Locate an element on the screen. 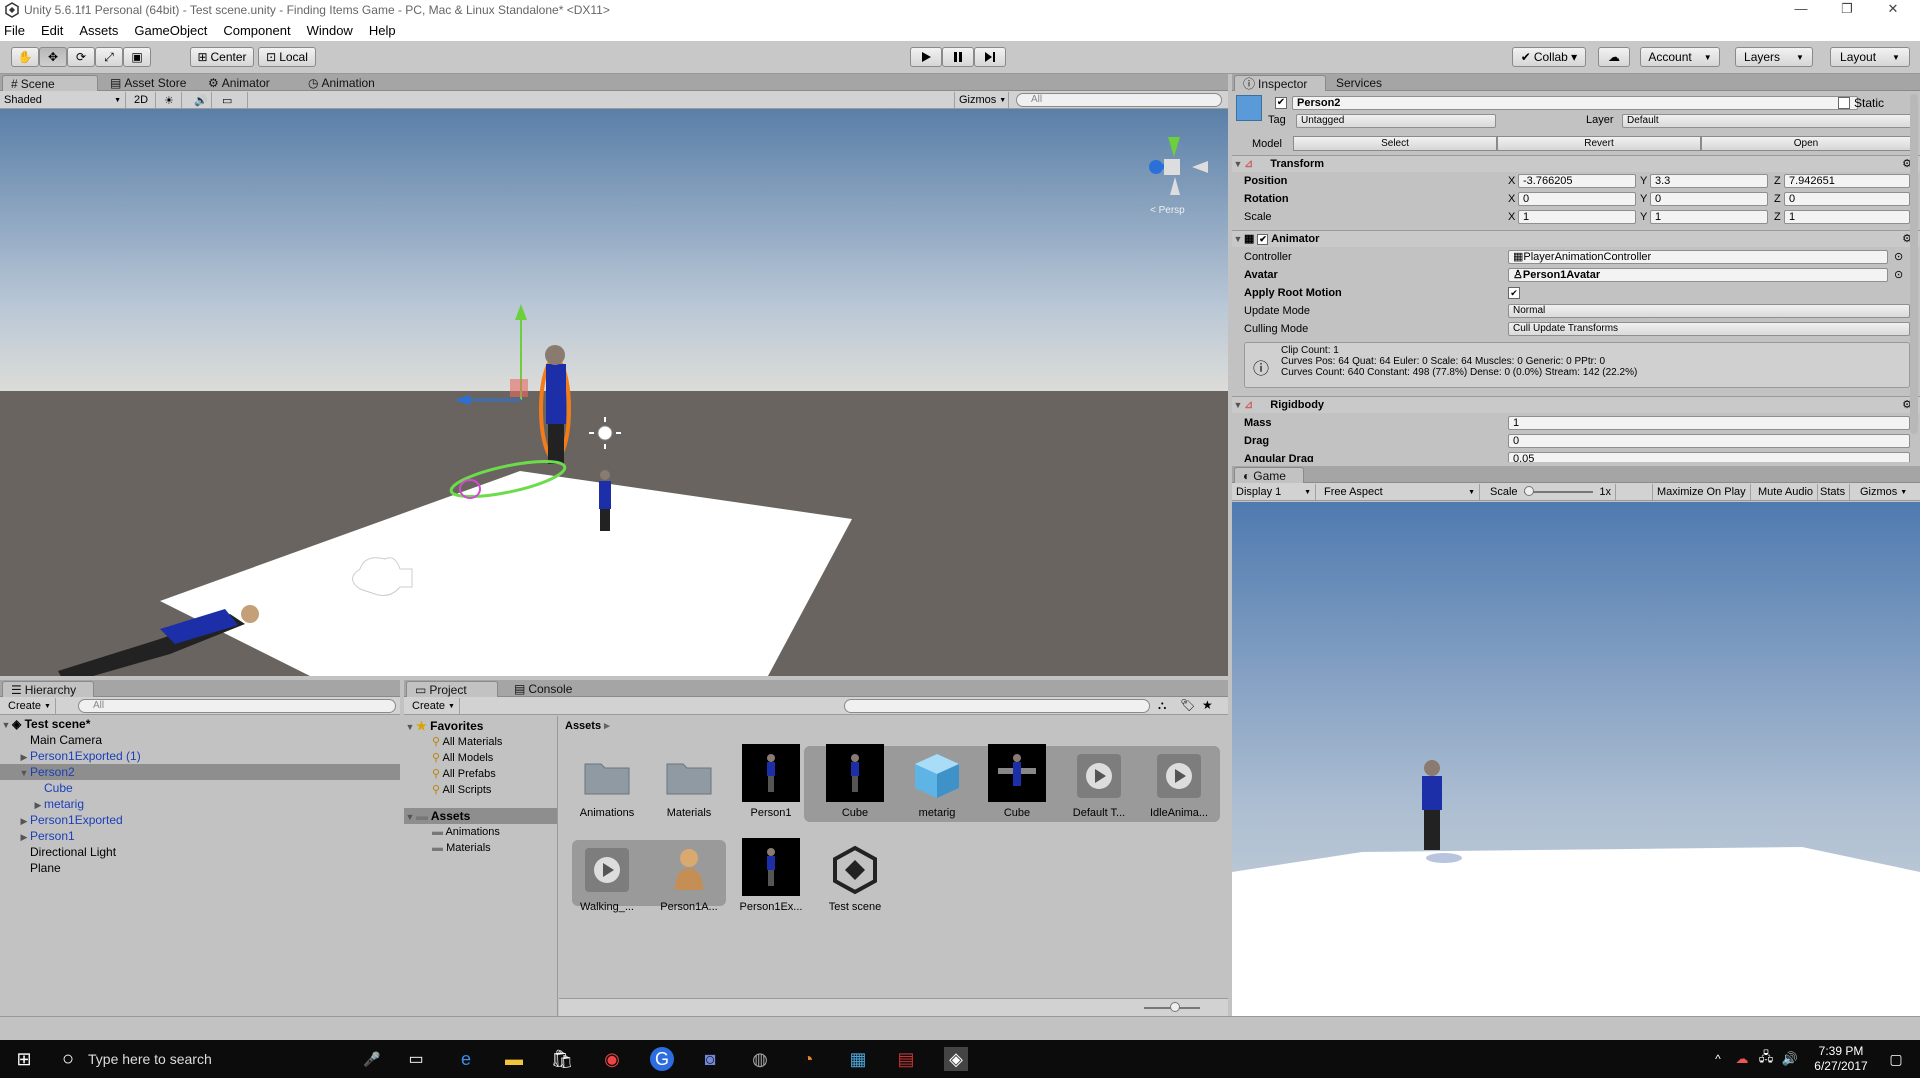 The image size is (1920, 1078). update-mode-dropdown: Normal is located at coordinates (1709, 311).